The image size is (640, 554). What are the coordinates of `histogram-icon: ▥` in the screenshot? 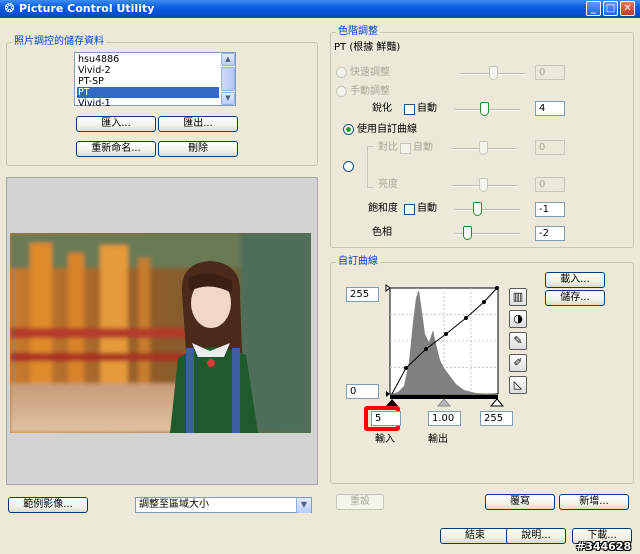 It's located at (518, 297).